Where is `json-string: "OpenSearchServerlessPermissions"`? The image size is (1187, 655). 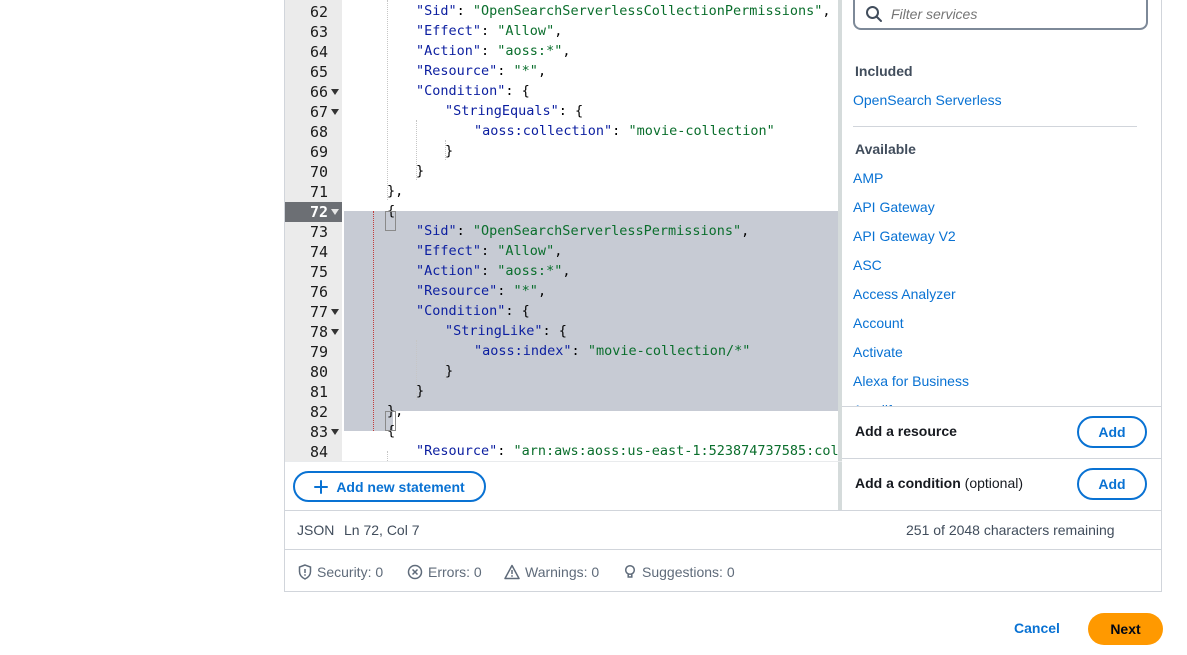 json-string: "OpenSearchServerlessPermissions" is located at coordinates (607, 231).